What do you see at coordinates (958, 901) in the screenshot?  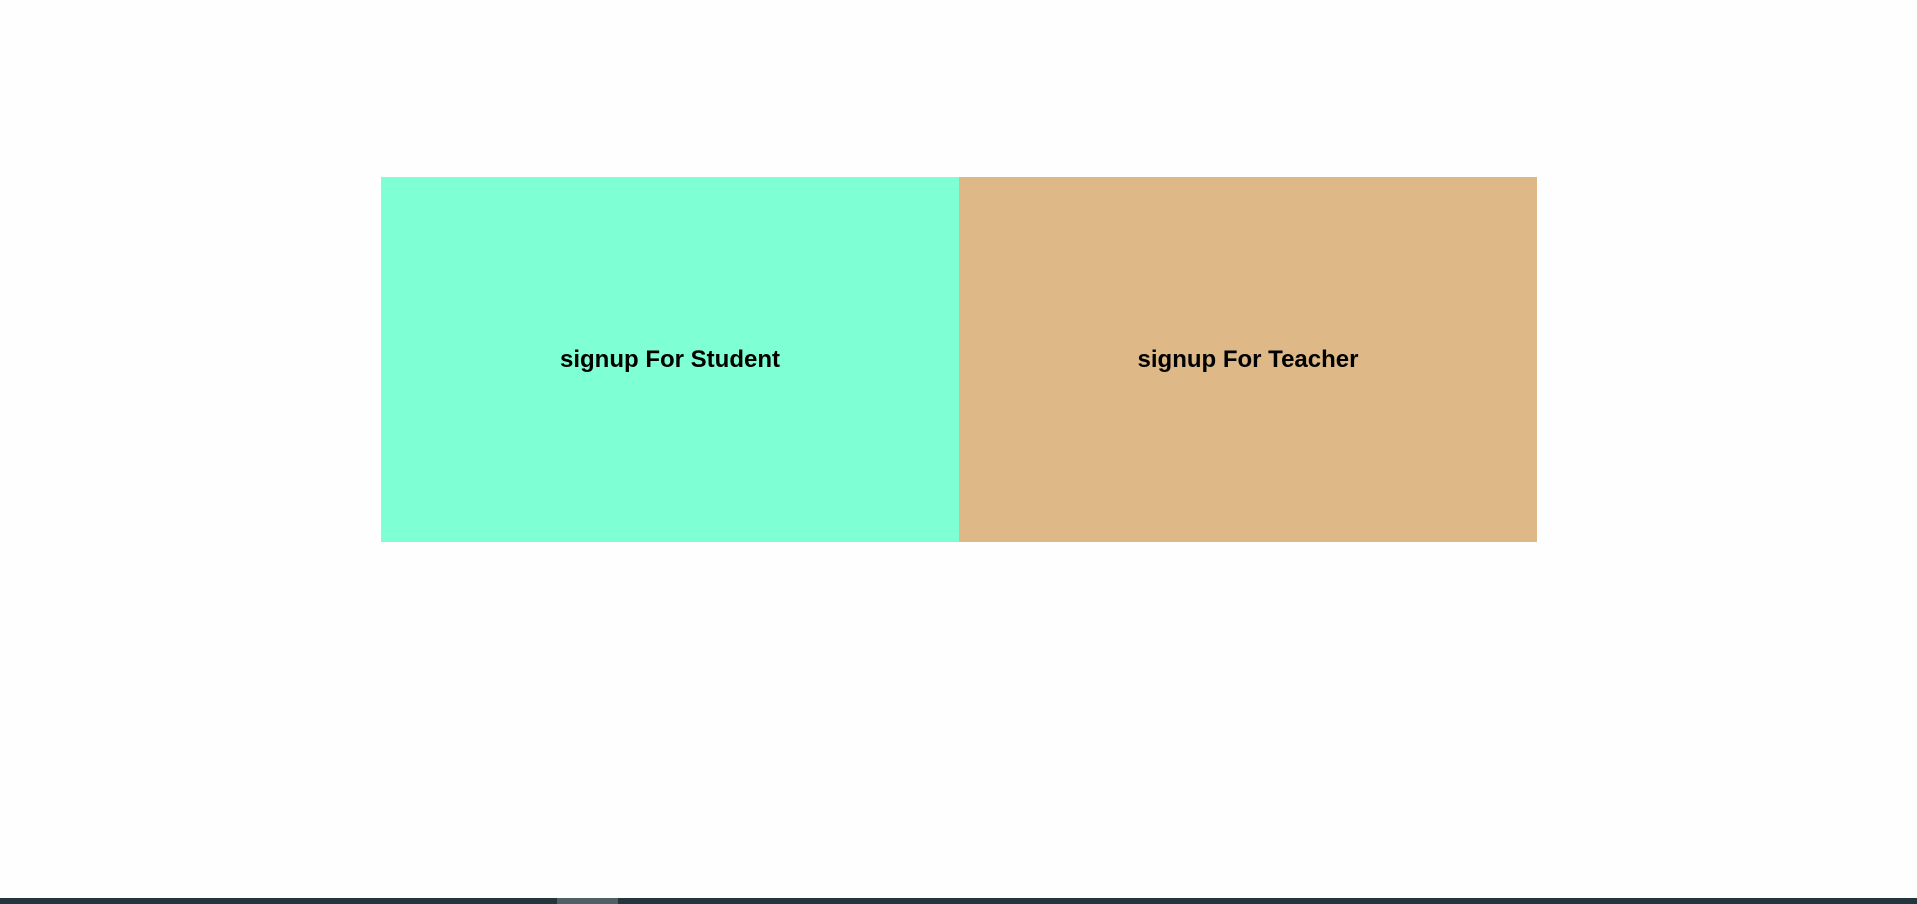 I see `horizontal-scrollbar` at bounding box center [958, 901].